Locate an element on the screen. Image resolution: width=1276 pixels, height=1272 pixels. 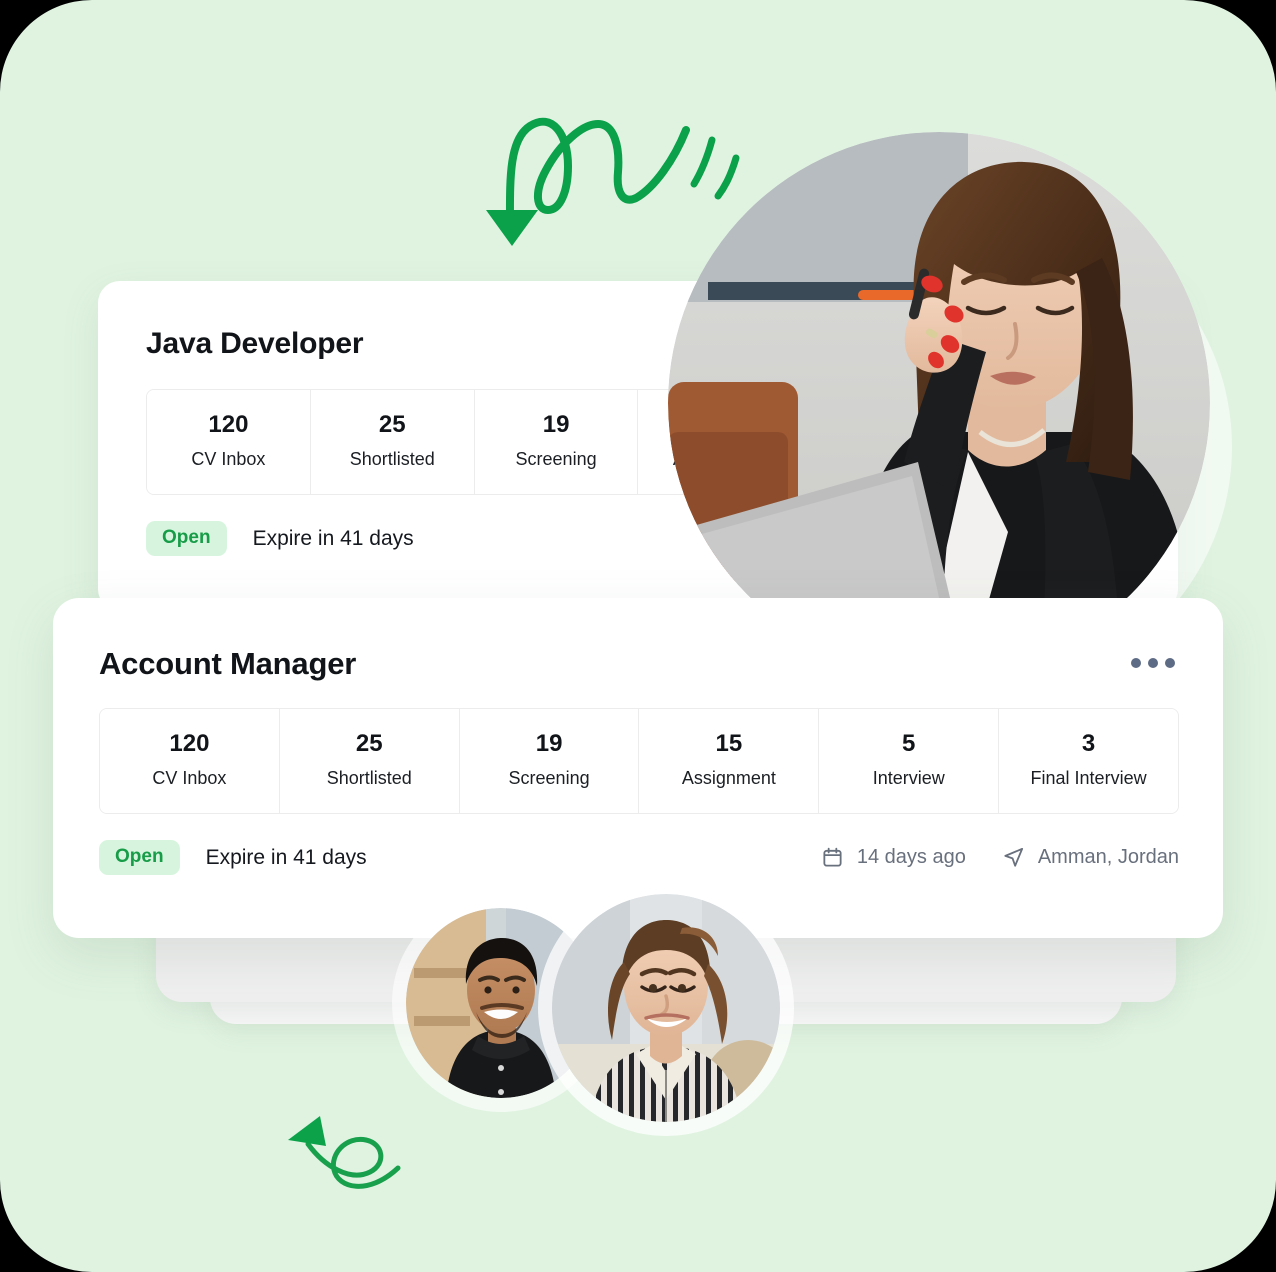
posted-date: 14 days ago is located at coordinates (893, 857).